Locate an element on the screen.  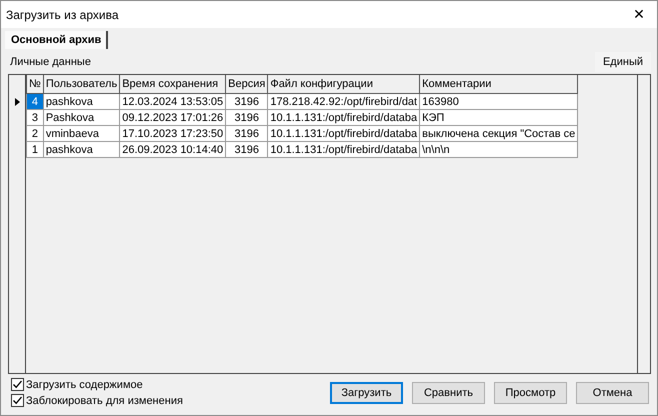
table-cell: 17.10.2023 17:23:50 is located at coordinates (173, 134).